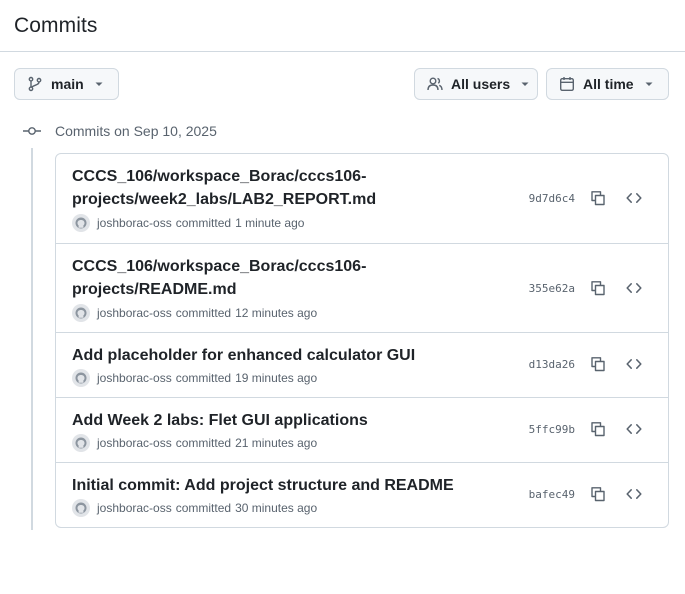 The image size is (685, 594). Describe the element at coordinates (276, 443) in the screenshot. I see `commit-time: 21 minutes ago` at that location.